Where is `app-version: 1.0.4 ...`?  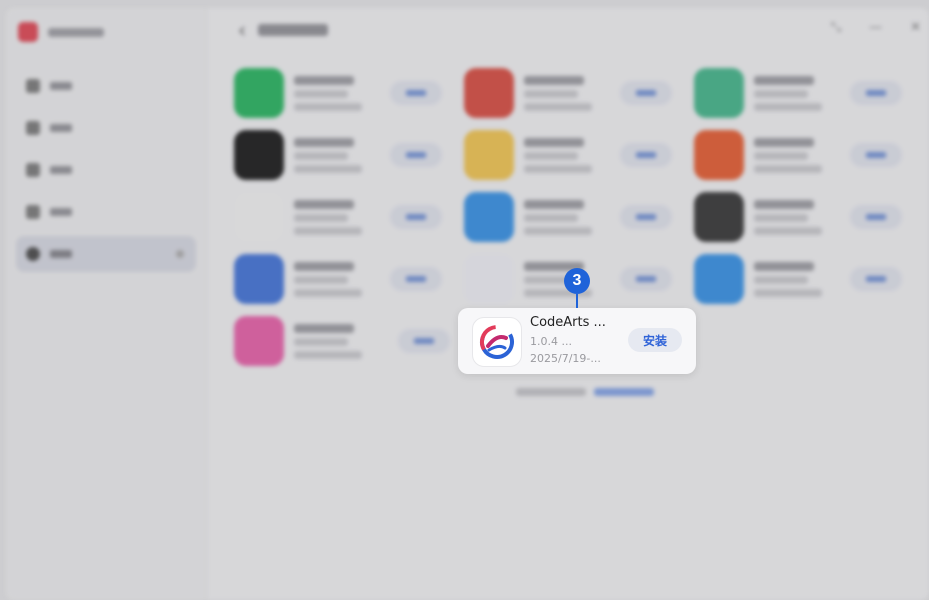
app-version: 1.0.4 ... is located at coordinates (551, 341).